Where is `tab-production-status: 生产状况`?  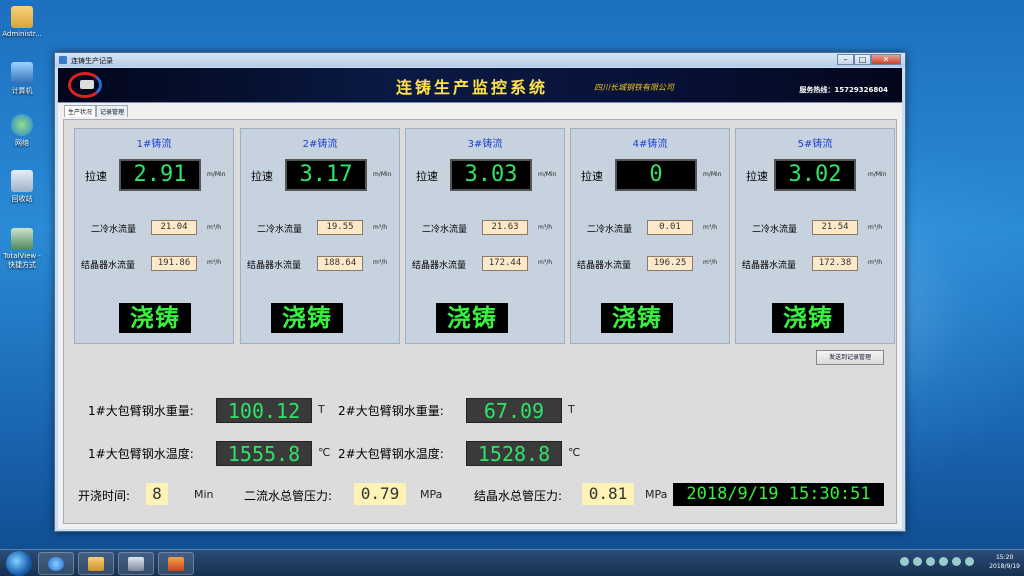
tab-production-status: 生产状况 is located at coordinates (80, 111).